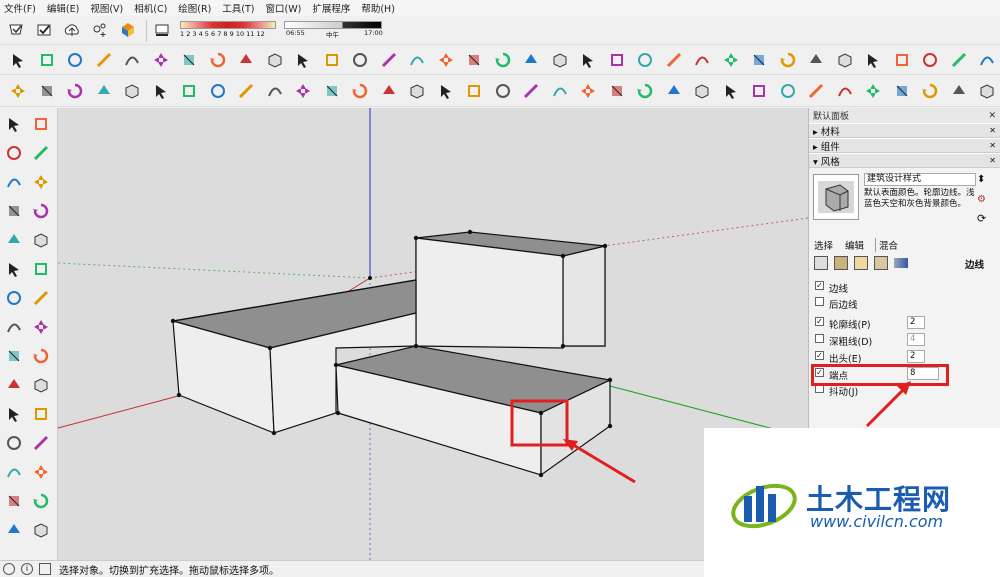 This screenshot has height=577, width=1000. I want to click on menu-file: 文件(F), so click(20, 8).